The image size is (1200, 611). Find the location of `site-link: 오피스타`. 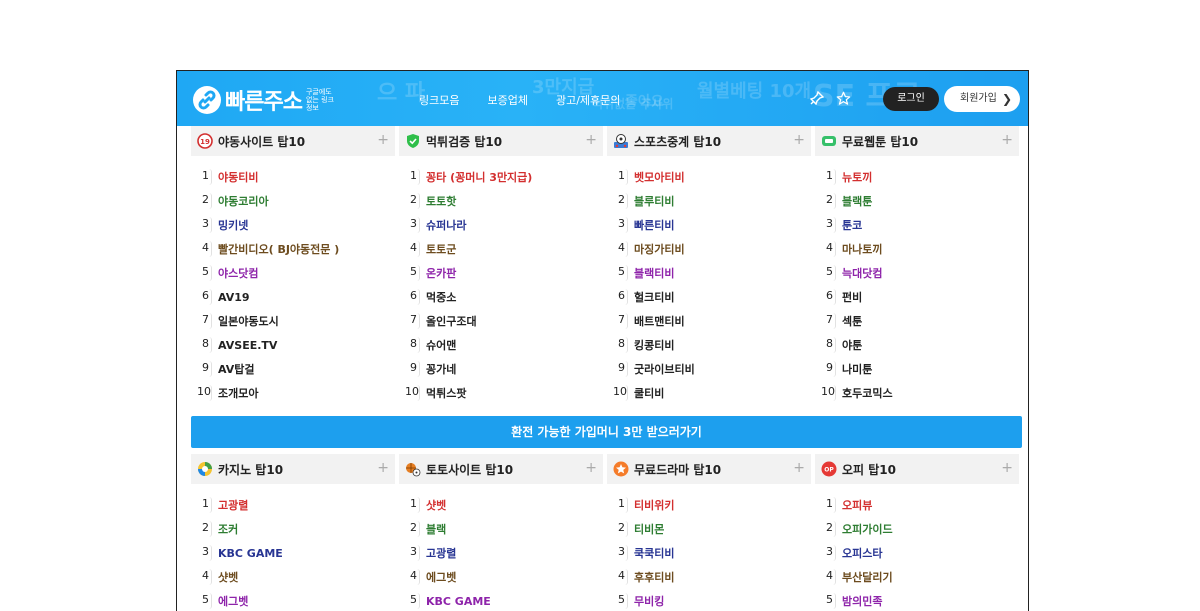

site-link: 오피스타 is located at coordinates (862, 553).